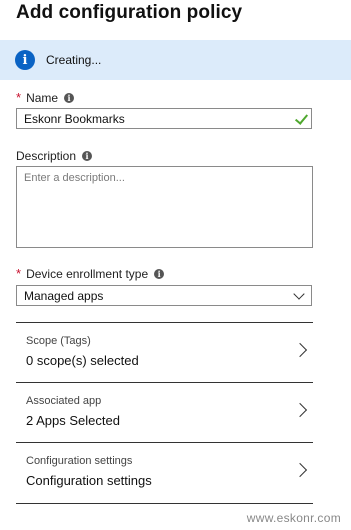 Image resolution: width=351 pixels, height=530 pixels. I want to click on name-label: Name, so click(42, 97).